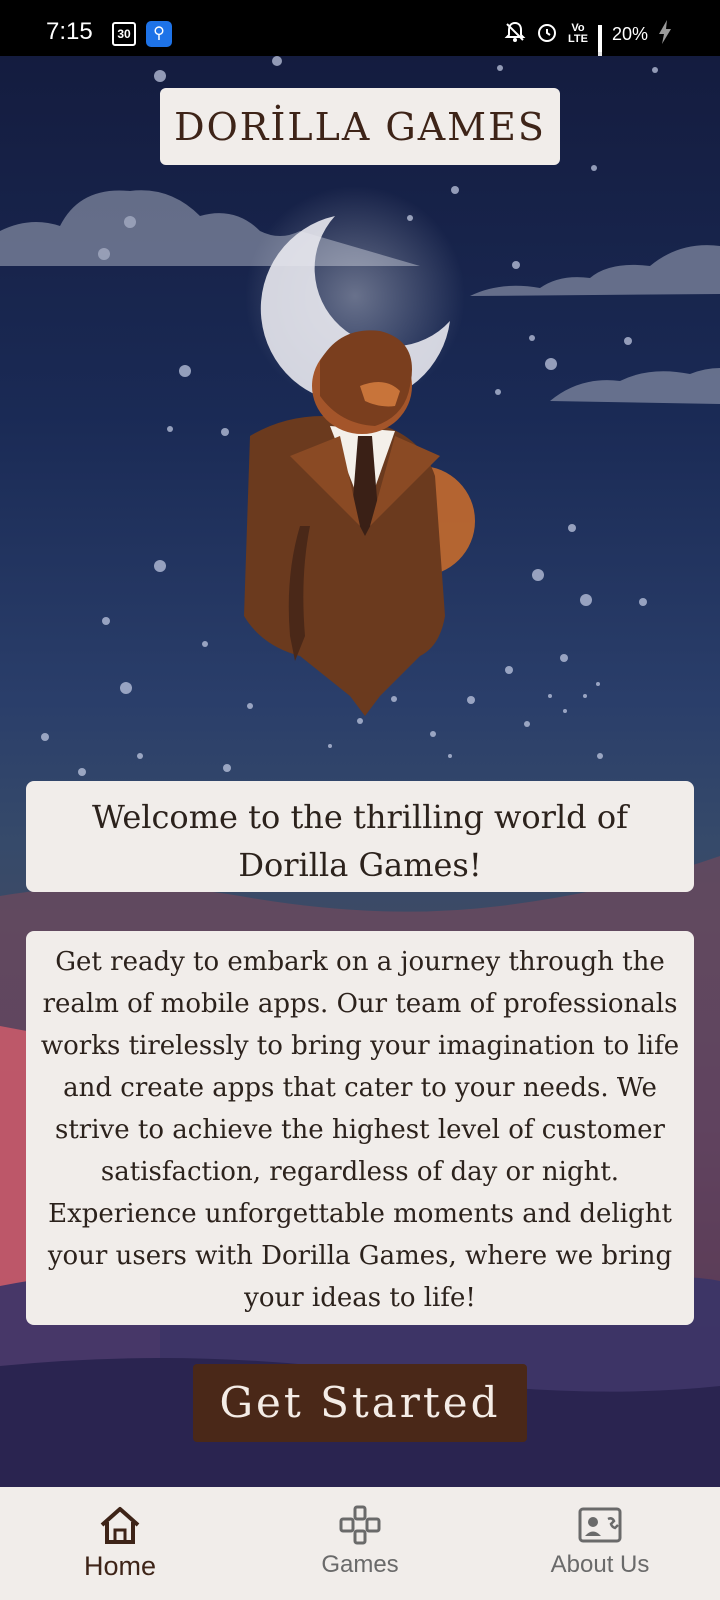 Image resolution: width=720 pixels, height=1600 pixels. Describe the element at coordinates (600, 1564) in the screenshot. I see `nav-label-about-us: About Us` at that location.